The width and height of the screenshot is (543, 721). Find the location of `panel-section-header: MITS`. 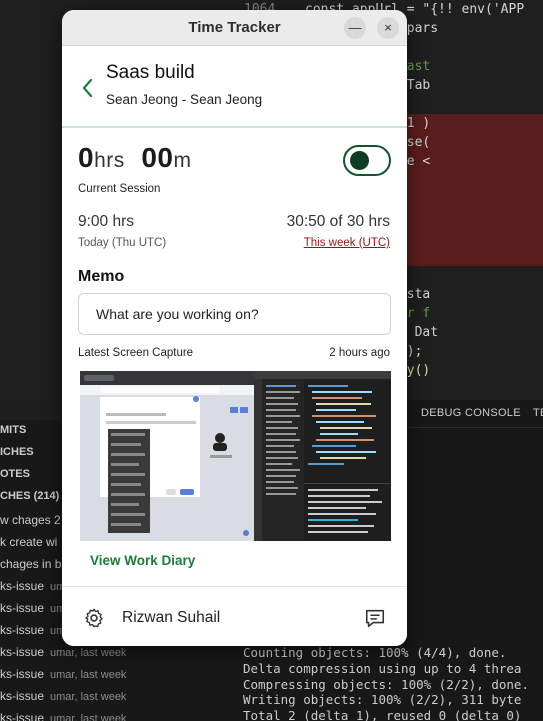

panel-section-header: MITS is located at coordinates (13, 430).